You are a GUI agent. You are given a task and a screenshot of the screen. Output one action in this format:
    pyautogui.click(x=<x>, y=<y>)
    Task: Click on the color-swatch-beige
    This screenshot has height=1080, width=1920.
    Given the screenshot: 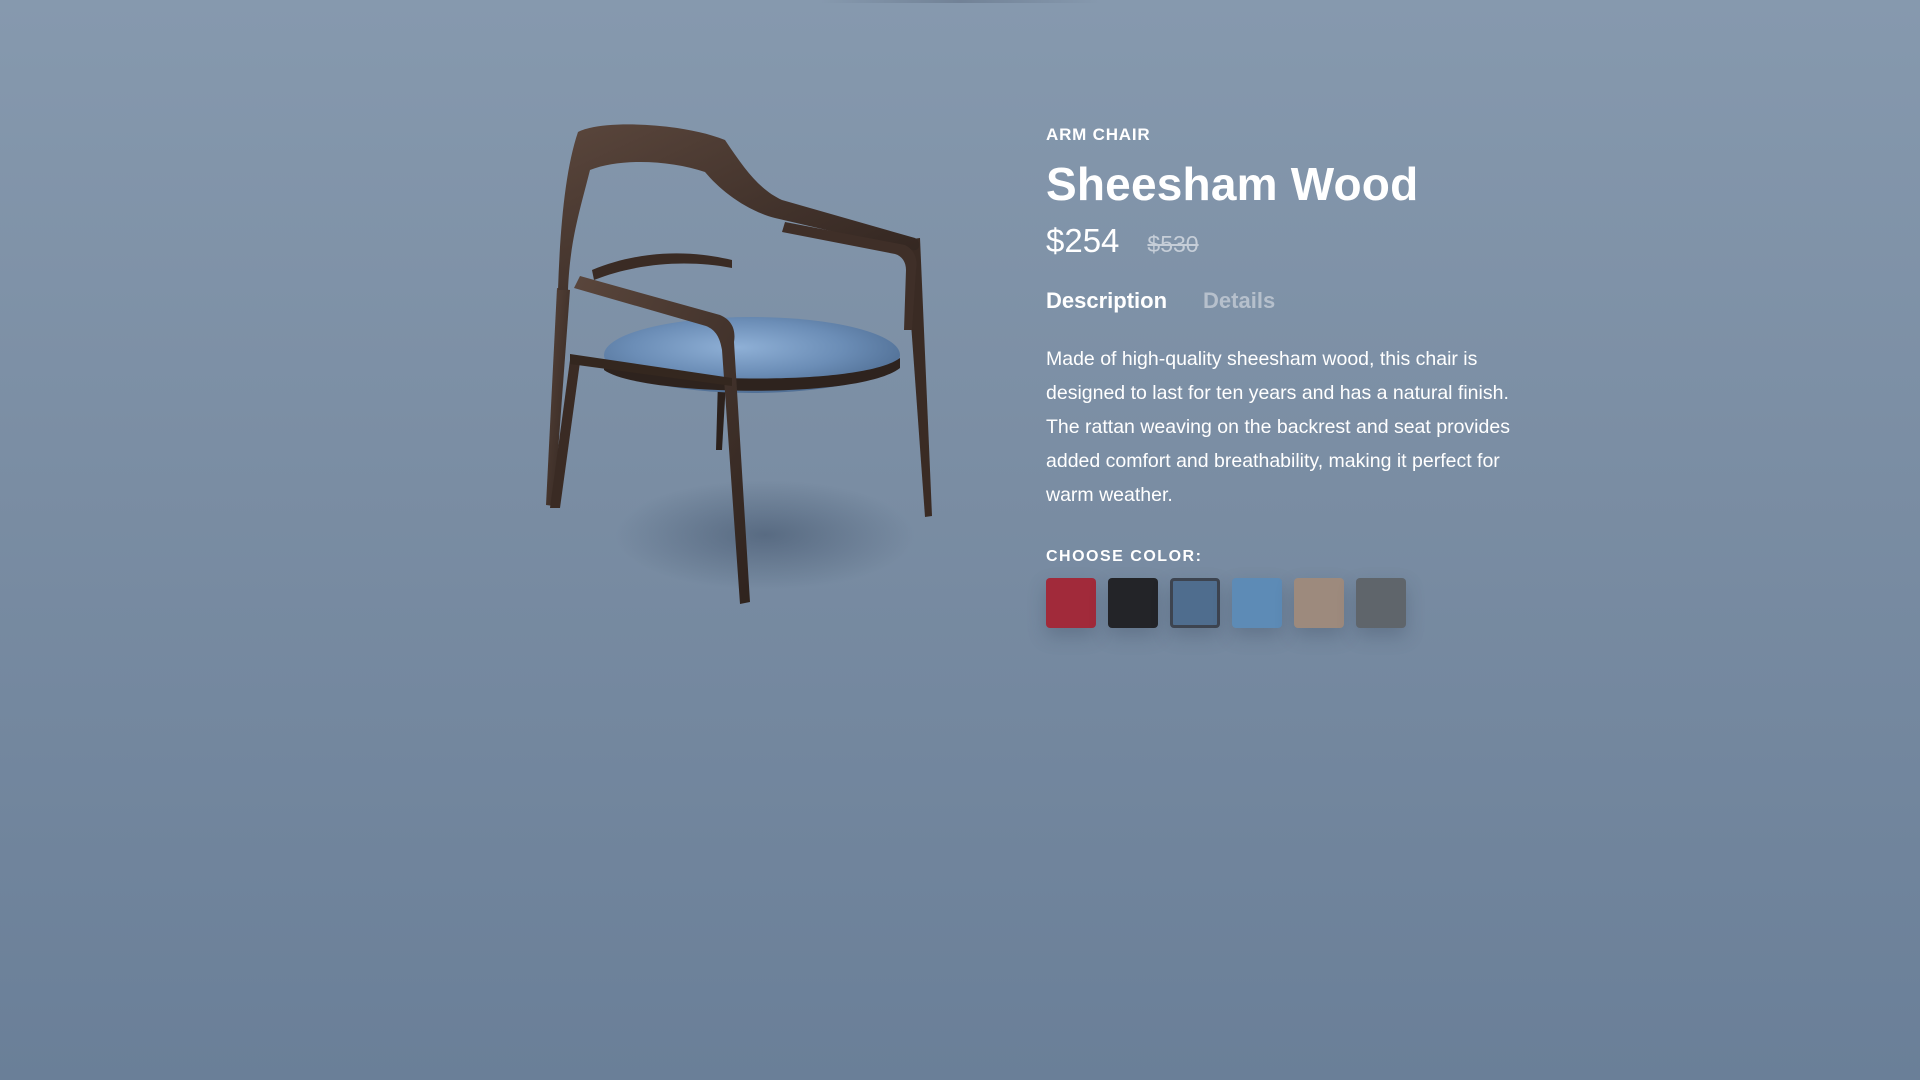 What is the action you would take?
    pyautogui.click(x=1319, y=603)
    